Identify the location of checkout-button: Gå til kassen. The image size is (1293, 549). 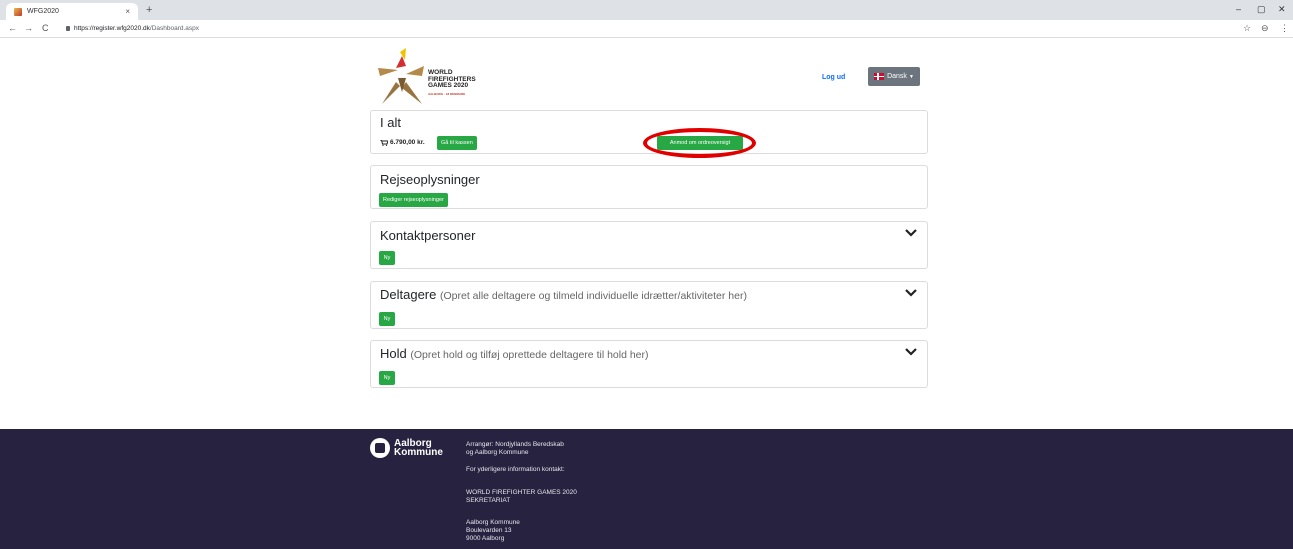
(457, 143).